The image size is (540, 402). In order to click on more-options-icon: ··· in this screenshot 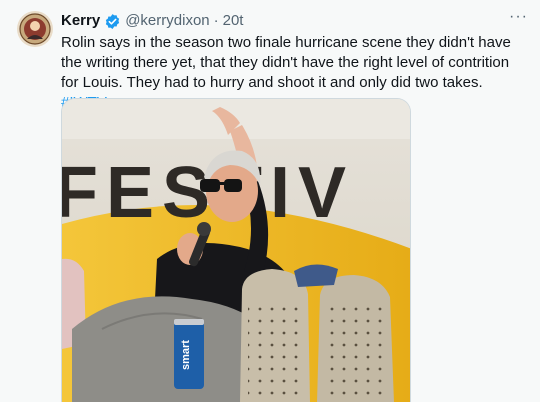, I will do `click(518, 17)`.